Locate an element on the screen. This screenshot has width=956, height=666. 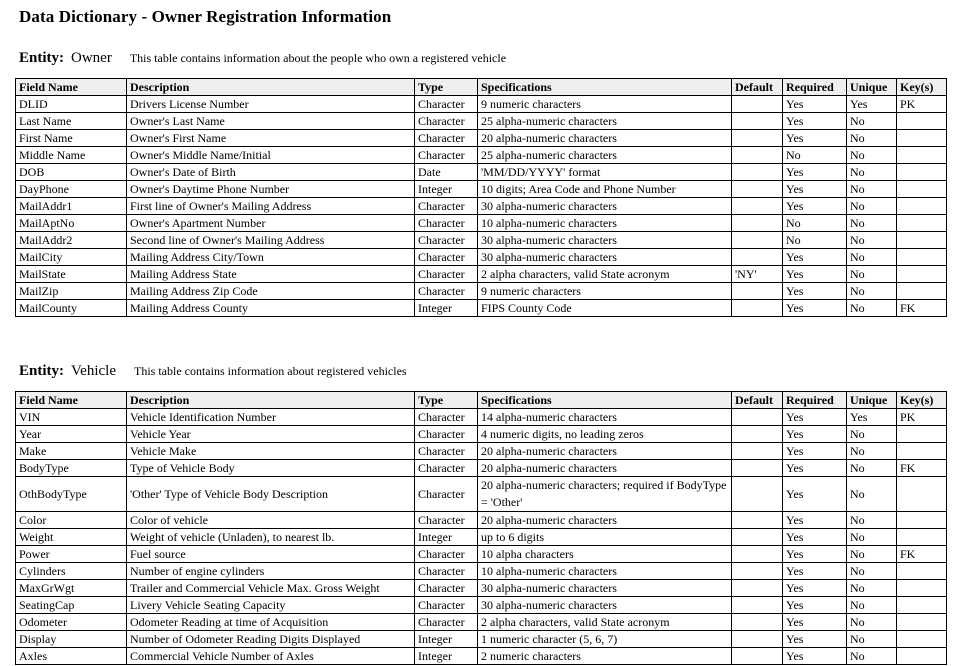
column-header-specifications: Specifications is located at coordinates (604, 400).